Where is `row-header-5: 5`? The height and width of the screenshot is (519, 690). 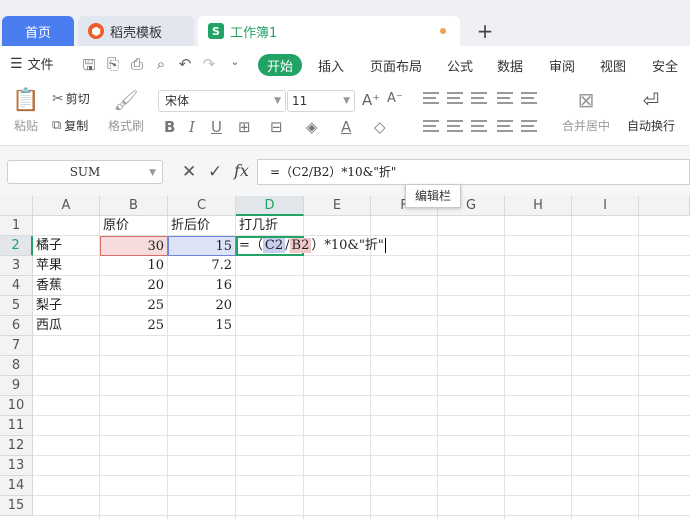
row-header-5: 5 is located at coordinates (16, 306).